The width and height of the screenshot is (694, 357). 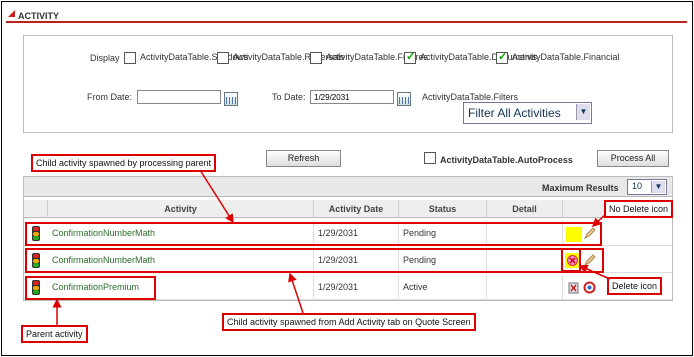 What do you see at coordinates (39, 16) in the screenshot?
I see `section-title: ACTIVITY` at bounding box center [39, 16].